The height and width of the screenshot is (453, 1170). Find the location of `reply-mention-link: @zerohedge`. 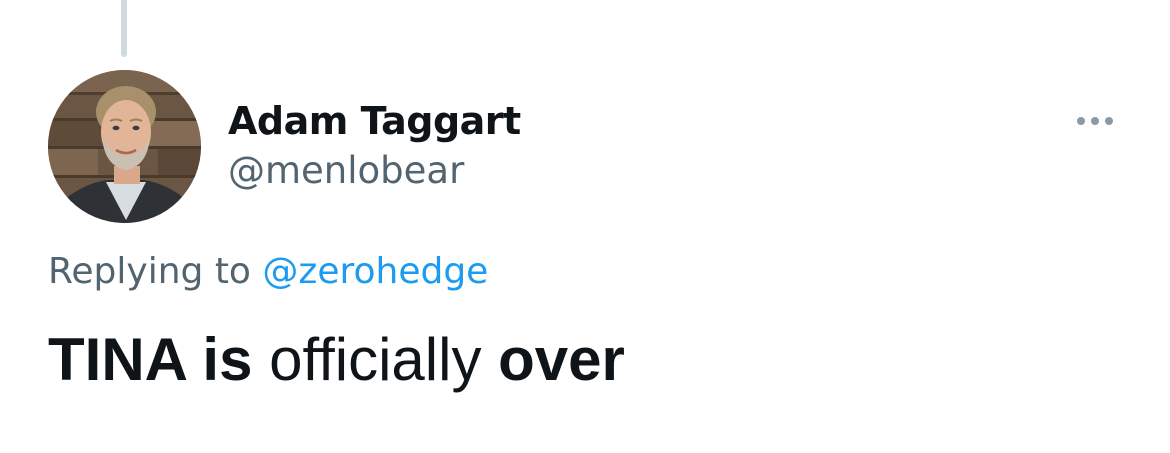

reply-mention-link: @zerohedge is located at coordinates (375, 271).